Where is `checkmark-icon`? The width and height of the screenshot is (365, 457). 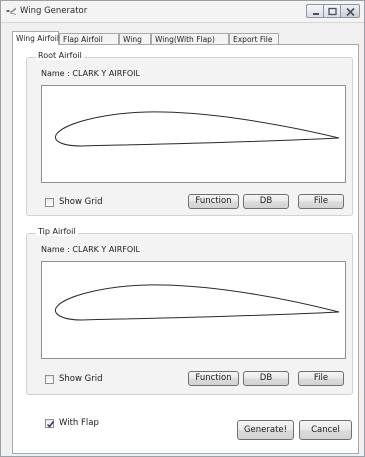
checkmark-icon is located at coordinates (50, 424).